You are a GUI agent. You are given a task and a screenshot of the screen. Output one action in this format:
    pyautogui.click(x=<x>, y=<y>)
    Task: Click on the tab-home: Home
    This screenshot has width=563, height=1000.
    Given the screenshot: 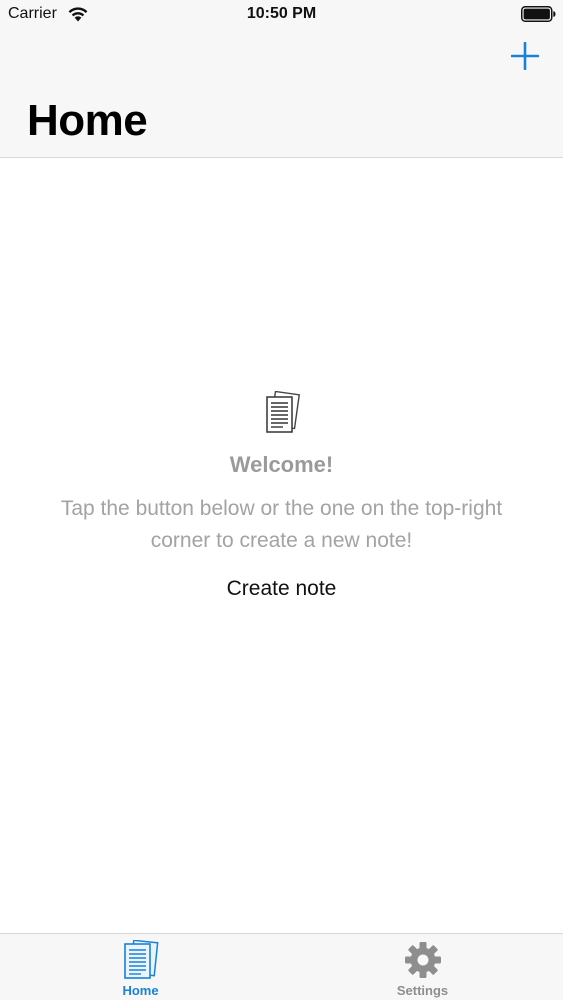 What is the action you would take?
    pyautogui.click(x=140, y=967)
    